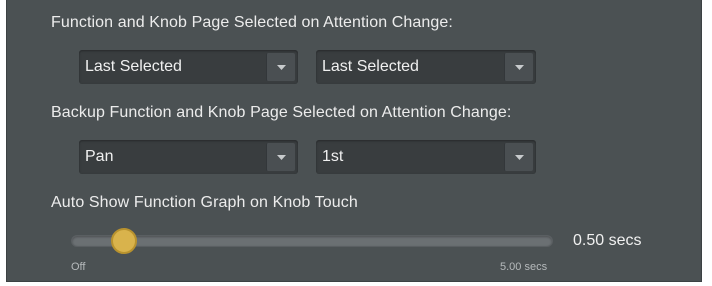 This screenshot has height=286, width=712. I want to click on backup-function-select-left: Pan, so click(188, 157).